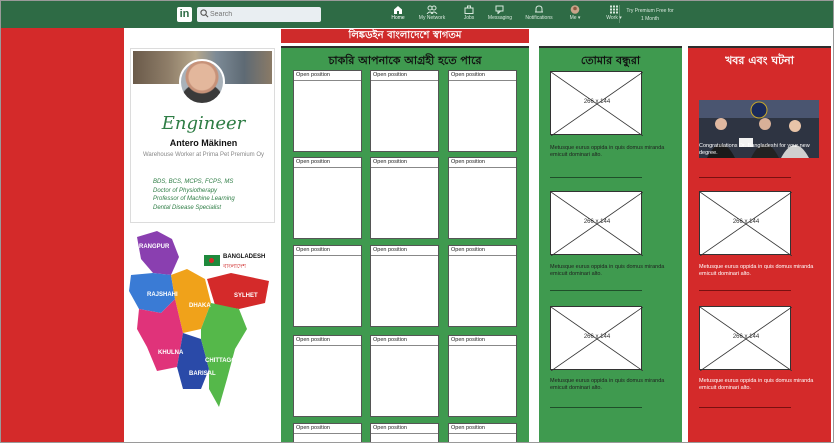 The image size is (834, 443). I want to click on nav-my-network: My Network, so click(432, 16).